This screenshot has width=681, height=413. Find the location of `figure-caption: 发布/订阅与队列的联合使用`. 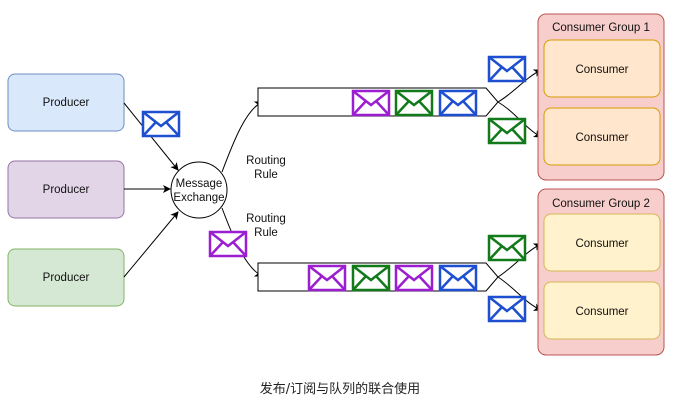

figure-caption: 发布/订阅与队列的联合使用 is located at coordinates (340, 389).